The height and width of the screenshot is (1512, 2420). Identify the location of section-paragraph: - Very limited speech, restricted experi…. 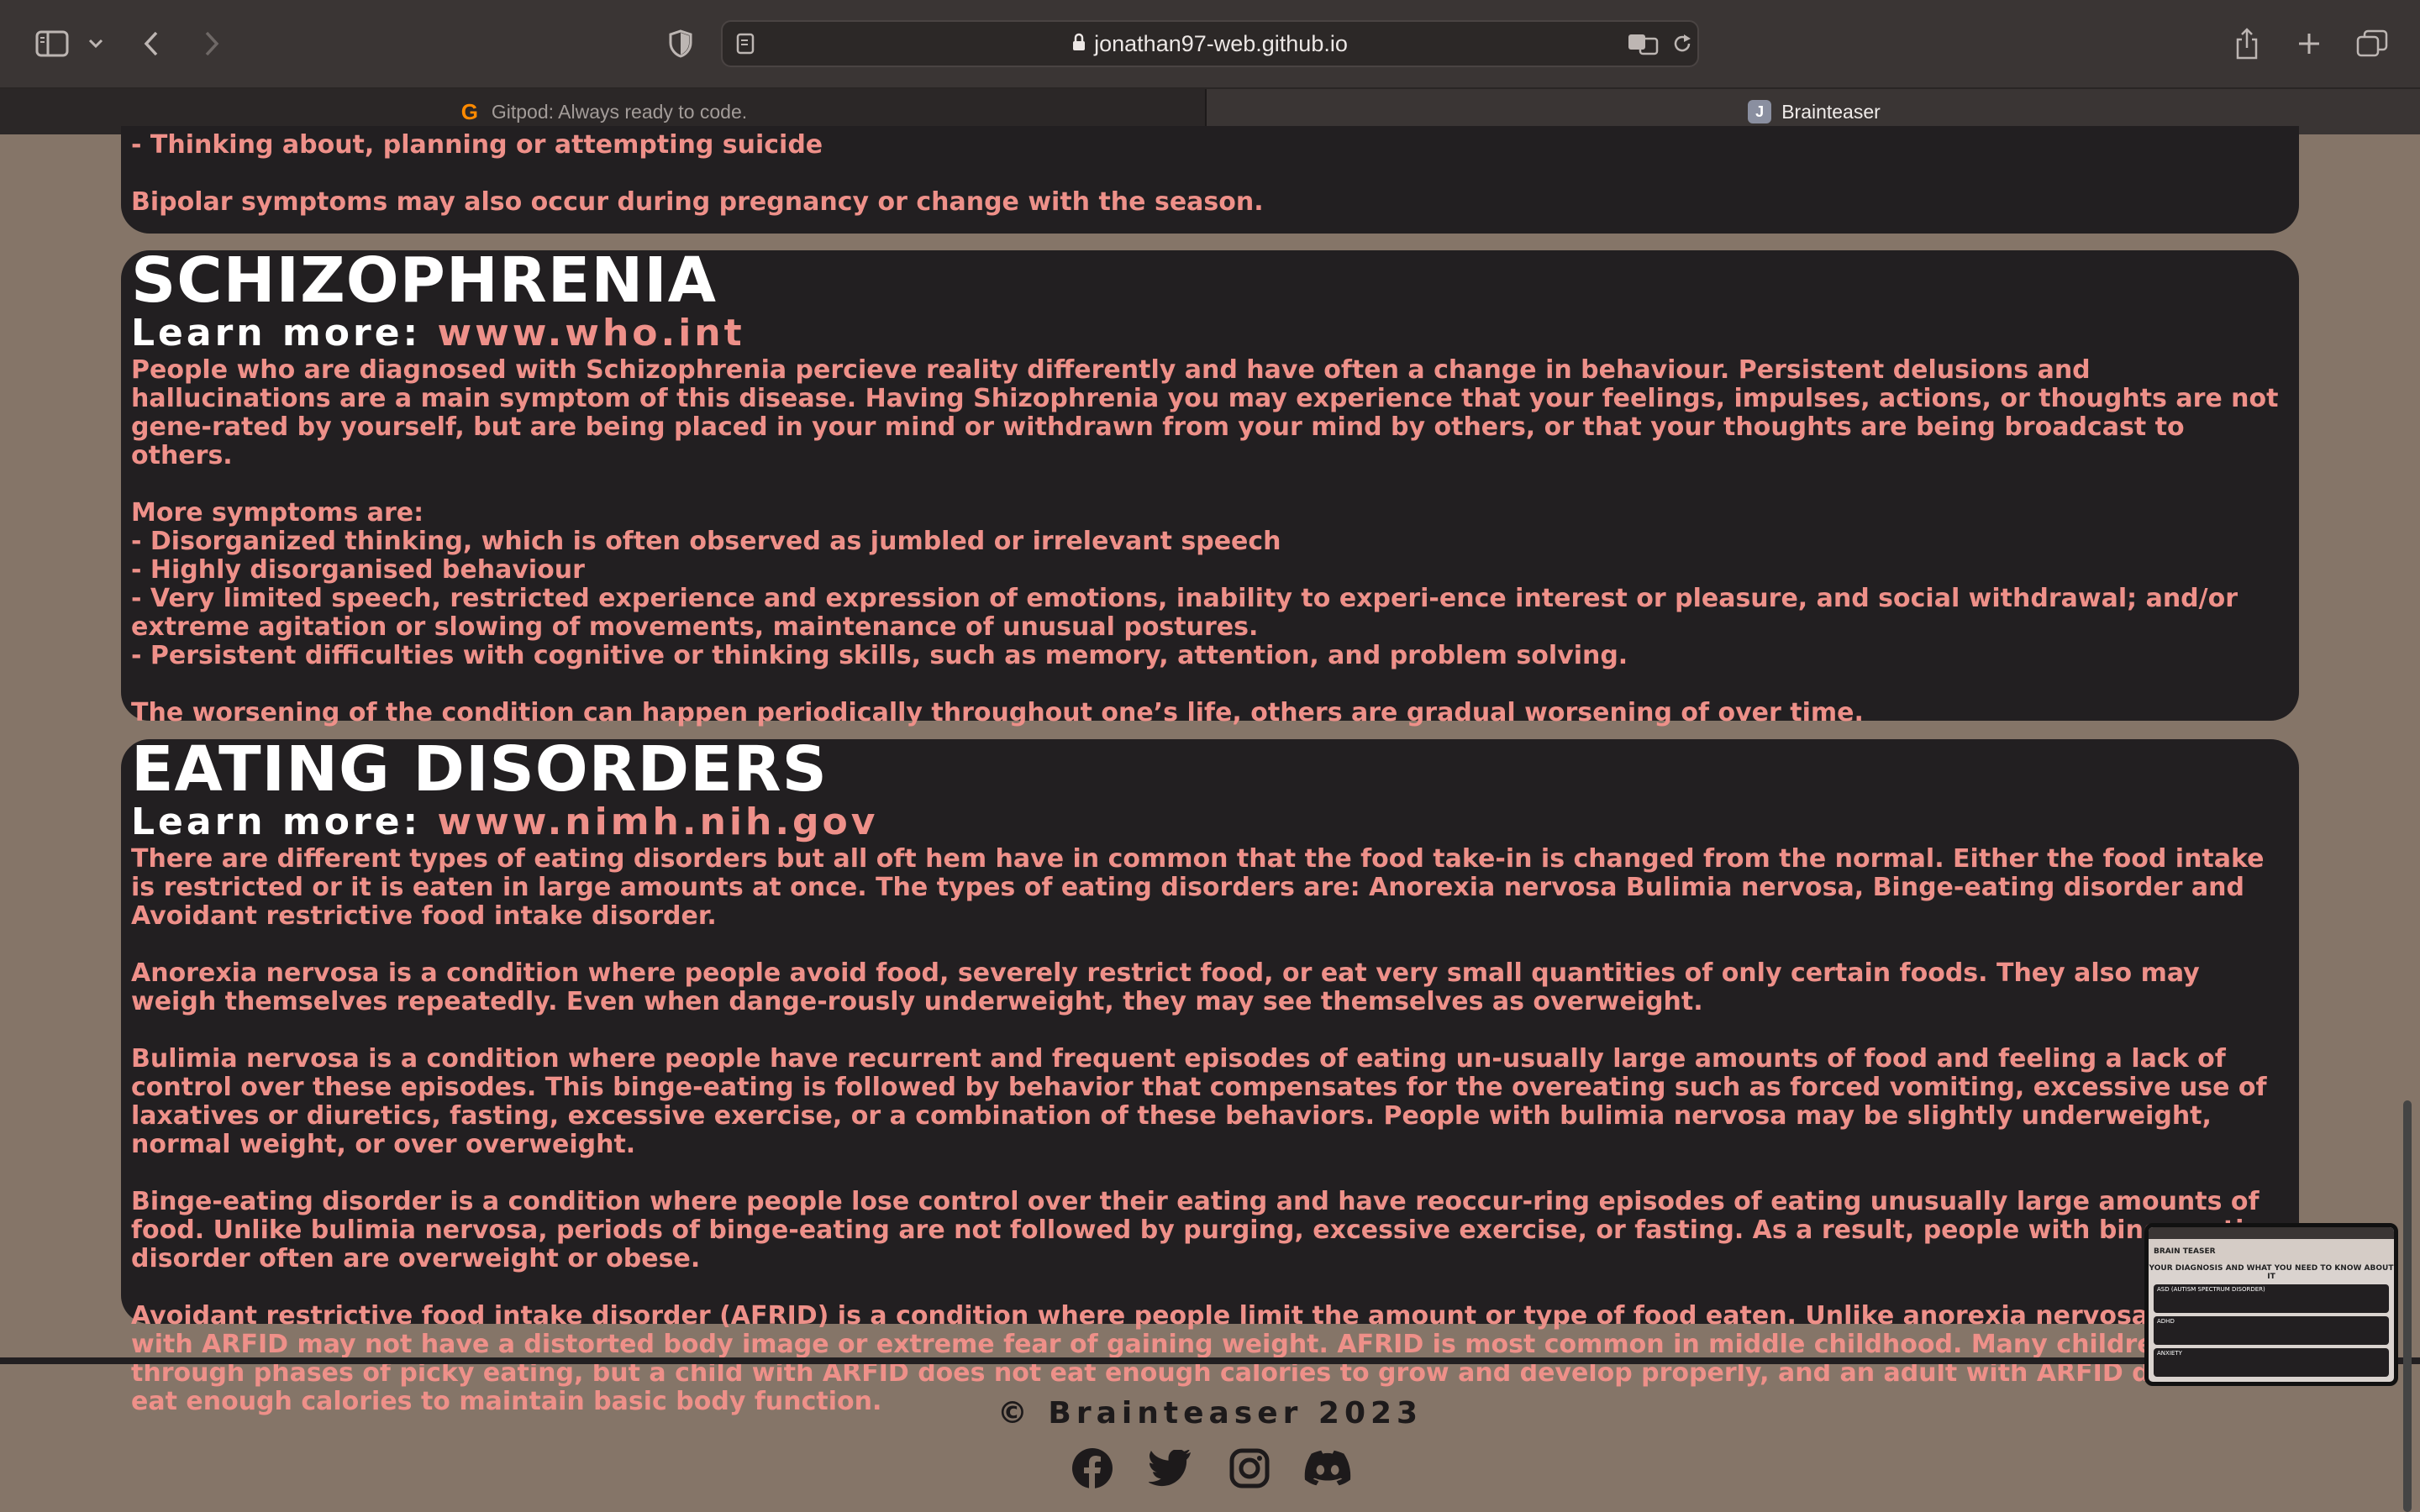
(1184, 613).